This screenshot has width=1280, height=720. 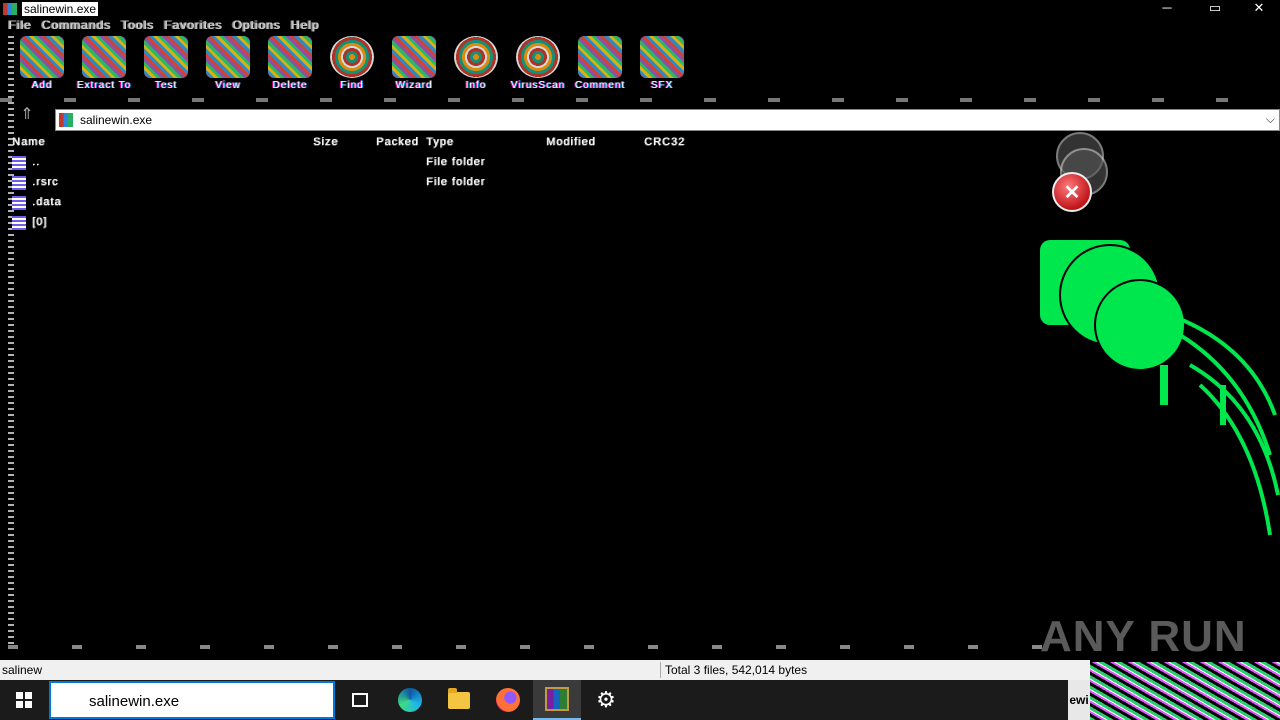 What do you see at coordinates (1259, 8) in the screenshot?
I see `close-button: ✕` at bounding box center [1259, 8].